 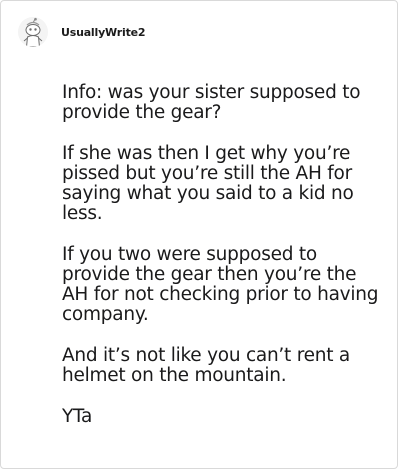 What do you see at coordinates (33, 32) in the screenshot?
I see `snoo-avatar-icon` at bounding box center [33, 32].